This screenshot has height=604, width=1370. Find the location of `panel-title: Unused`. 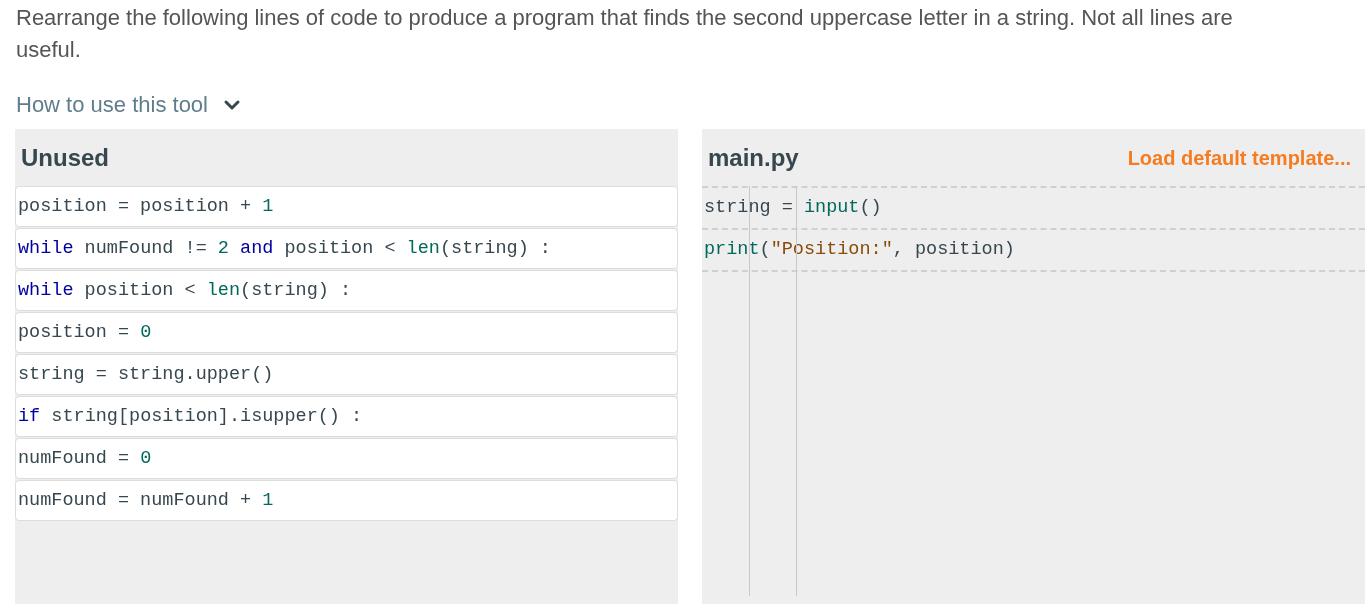

panel-title: Unused is located at coordinates (65, 157).